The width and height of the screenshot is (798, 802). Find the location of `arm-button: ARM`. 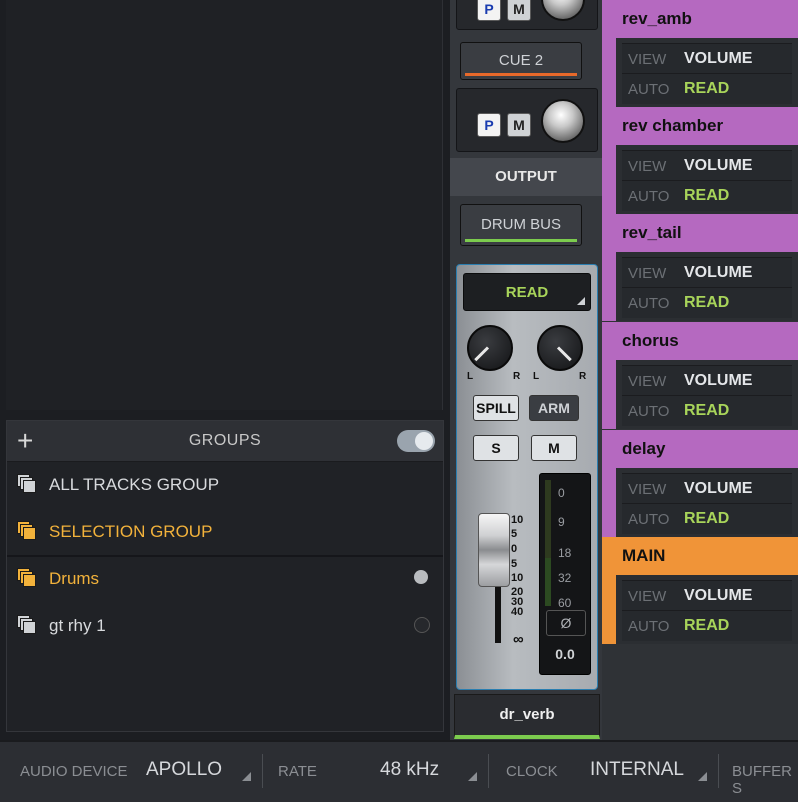

arm-button: ARM is located at coordinates (554, 408).